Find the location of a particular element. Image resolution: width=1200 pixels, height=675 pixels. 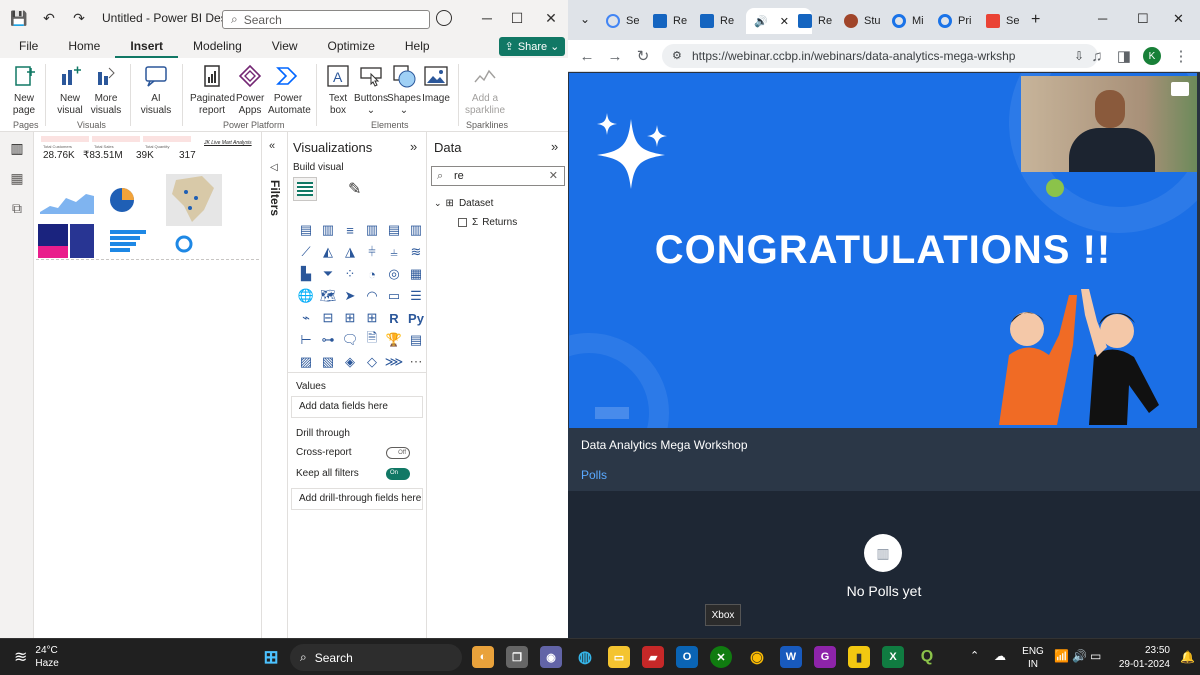

pbi-search-box: ⌕ Search is located at coordinates (326, 19).